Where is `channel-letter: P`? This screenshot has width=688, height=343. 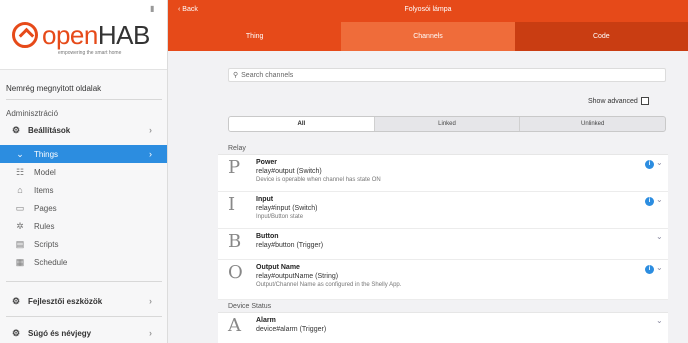 channel-letter: P is located at coordinates (234, 167).